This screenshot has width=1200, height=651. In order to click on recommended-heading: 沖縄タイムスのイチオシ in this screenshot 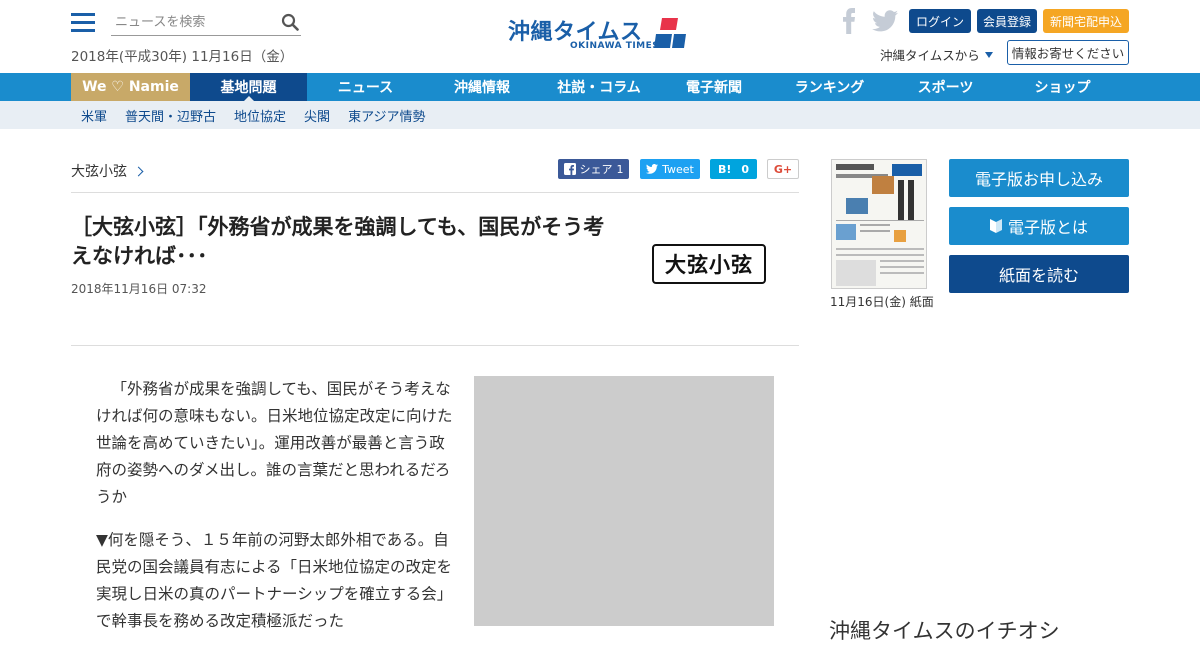, I will do `click(944, 631)`.